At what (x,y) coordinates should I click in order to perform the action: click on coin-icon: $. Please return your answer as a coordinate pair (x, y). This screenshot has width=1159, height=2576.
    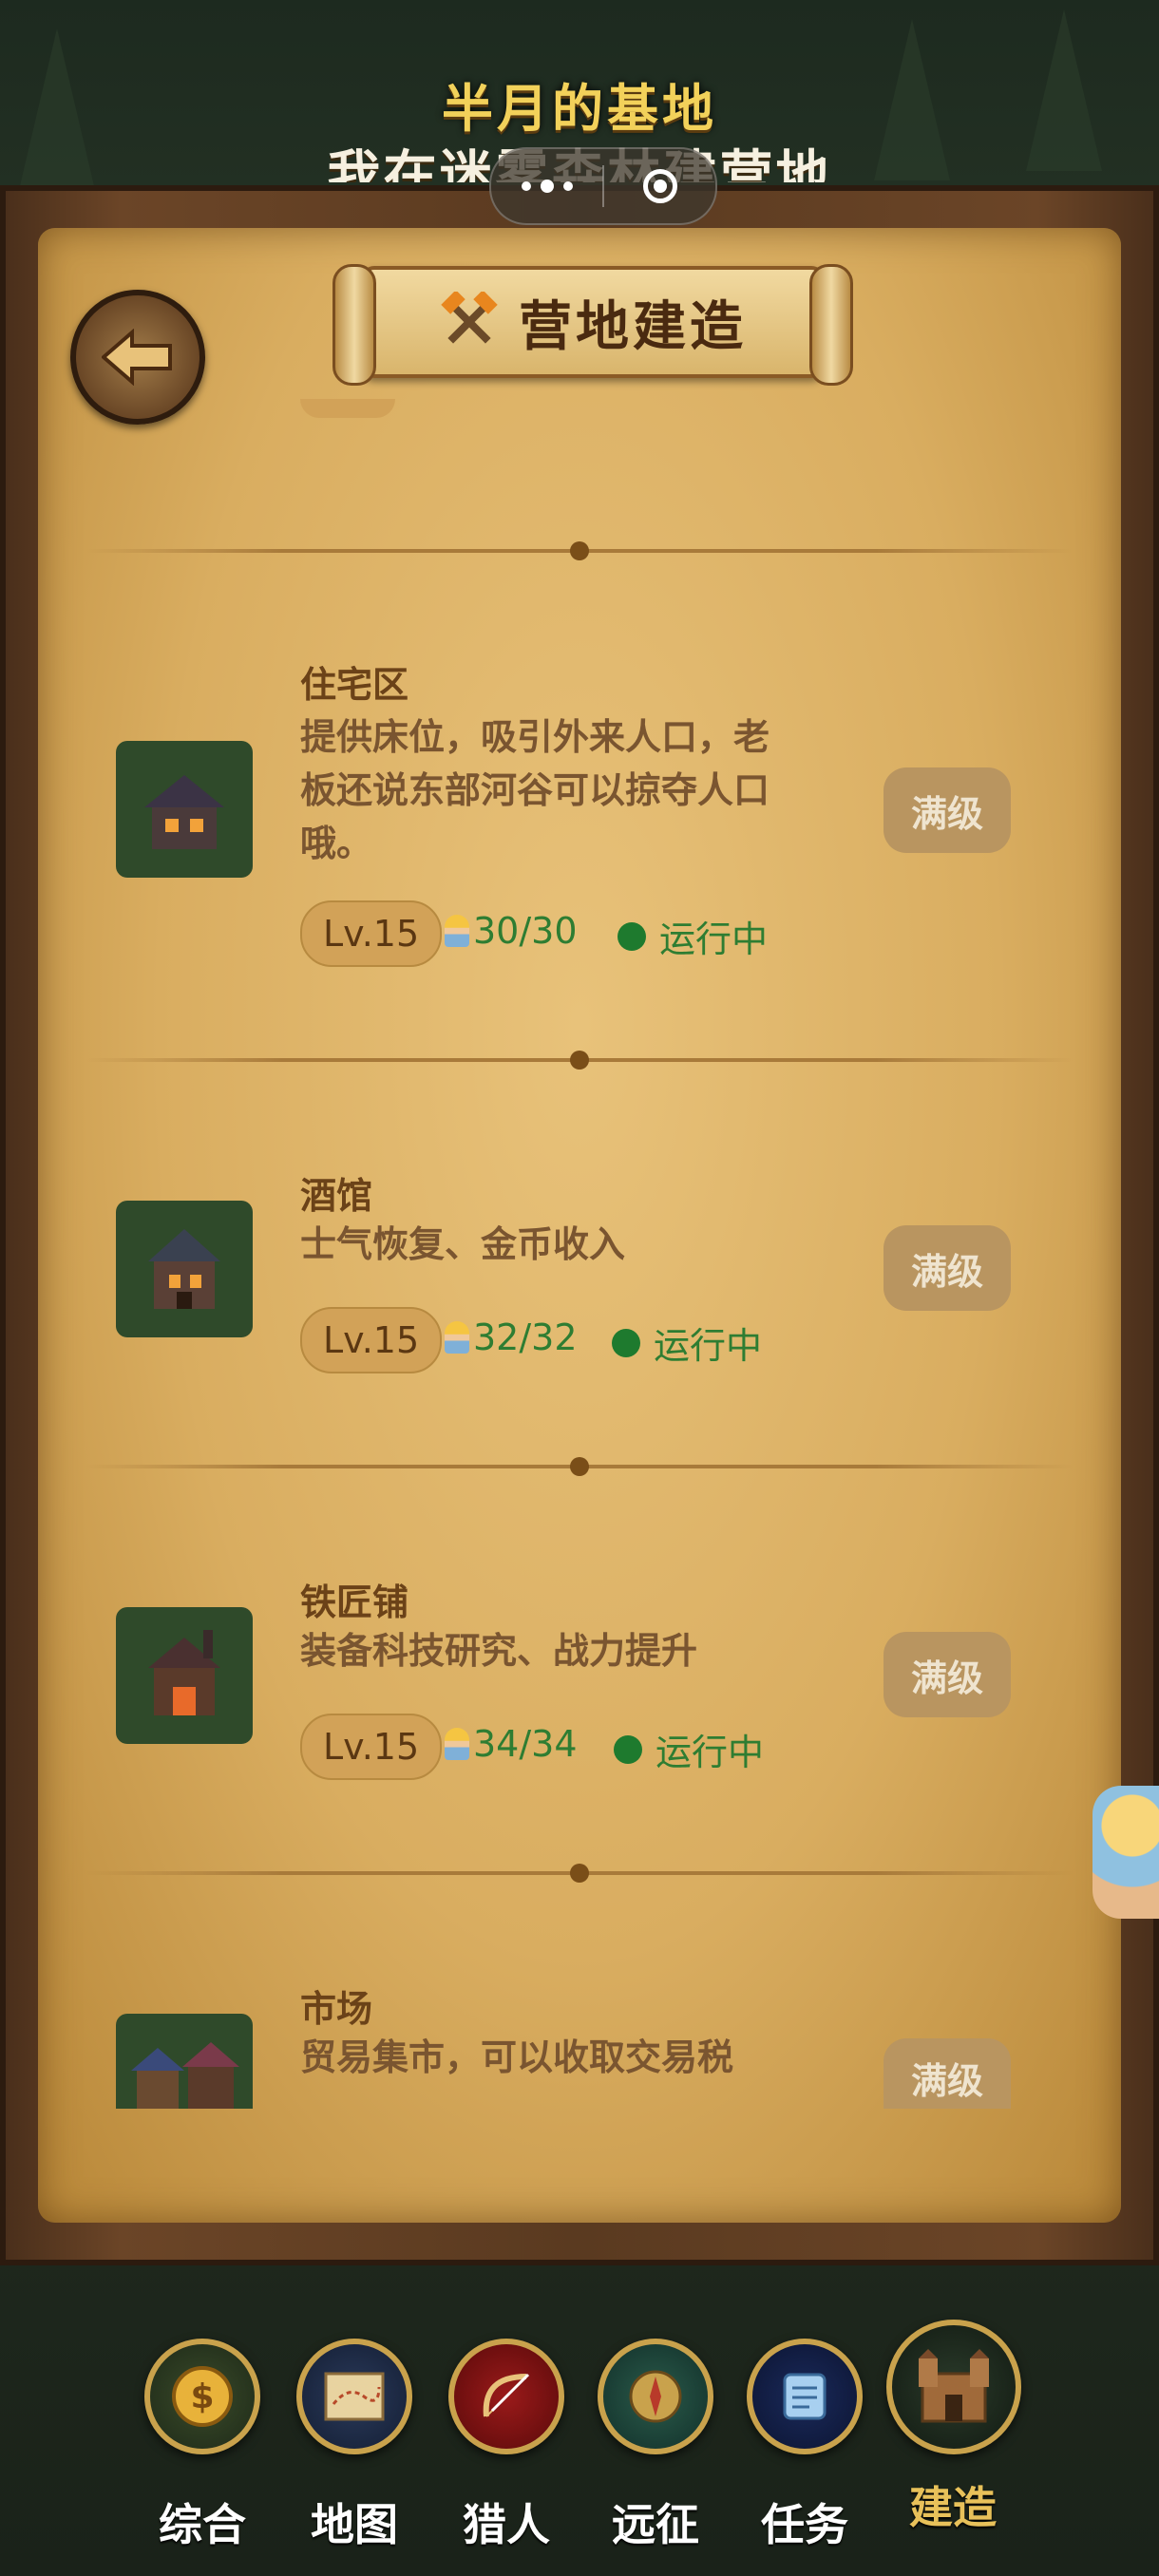
    Looking at the image, I should click on (202, 2396).